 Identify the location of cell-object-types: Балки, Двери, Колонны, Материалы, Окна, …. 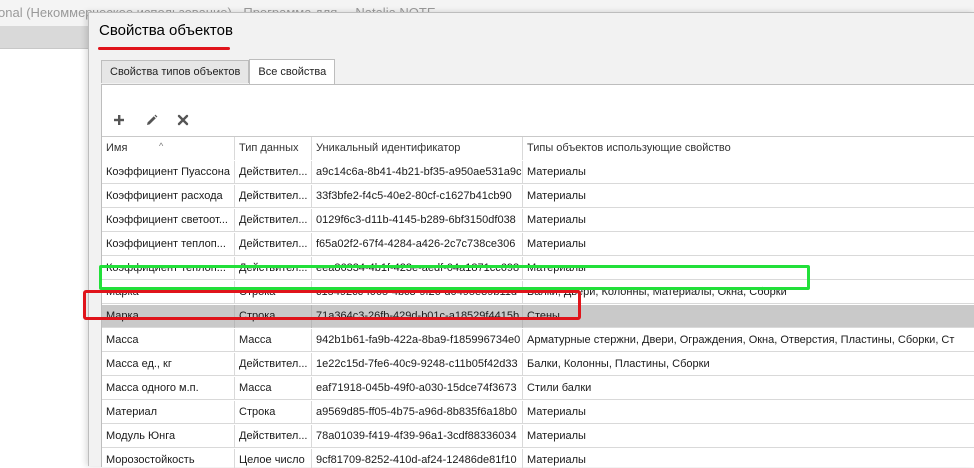
(657, 292).